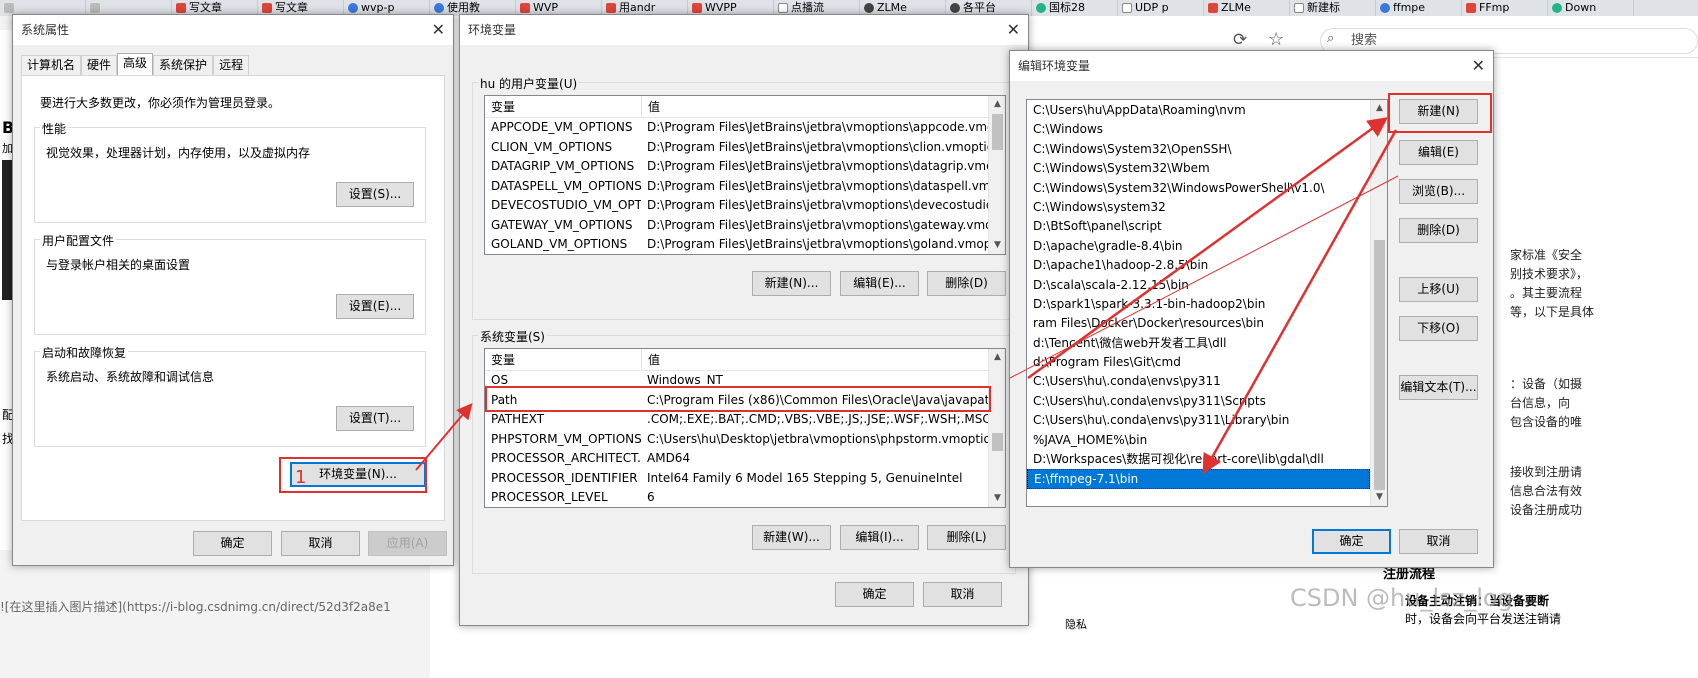 The image size is (1698, 678). I want to click on path-entry: D:\spark1\spark-3.3.1-bin-hadoop2\bin, so click(1198, 304).